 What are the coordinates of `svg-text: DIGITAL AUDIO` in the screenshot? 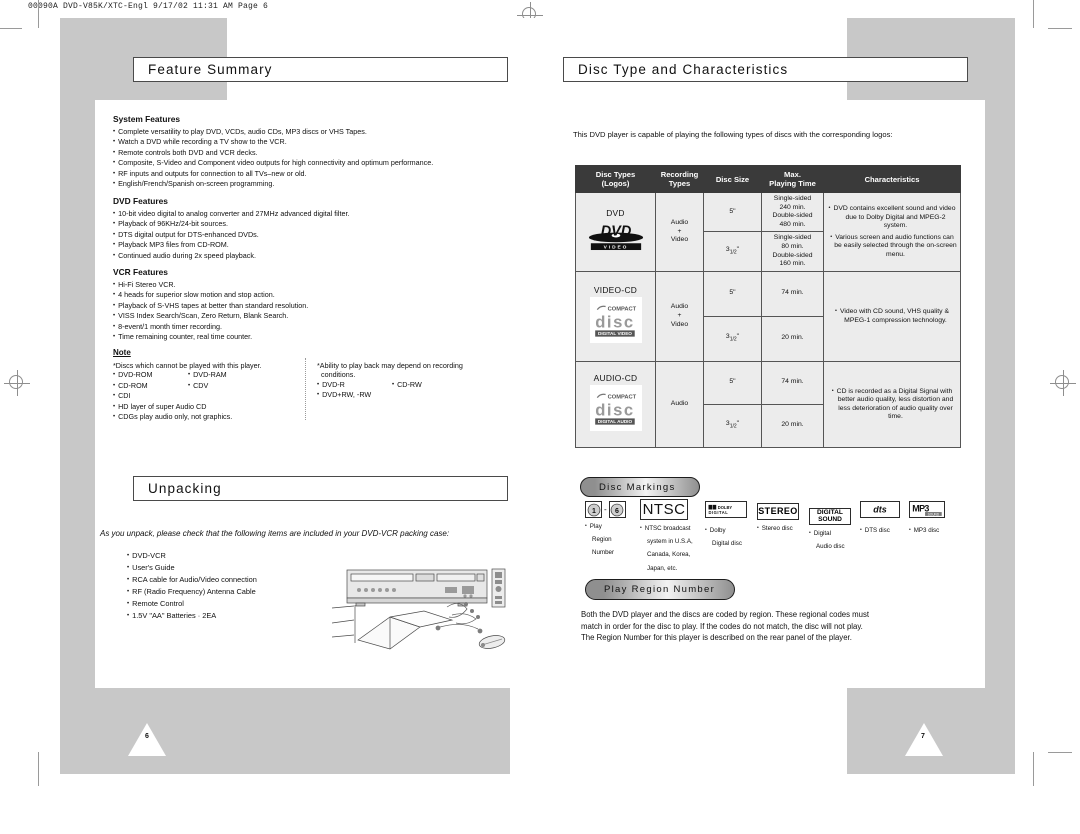 It's located at (614, 421).